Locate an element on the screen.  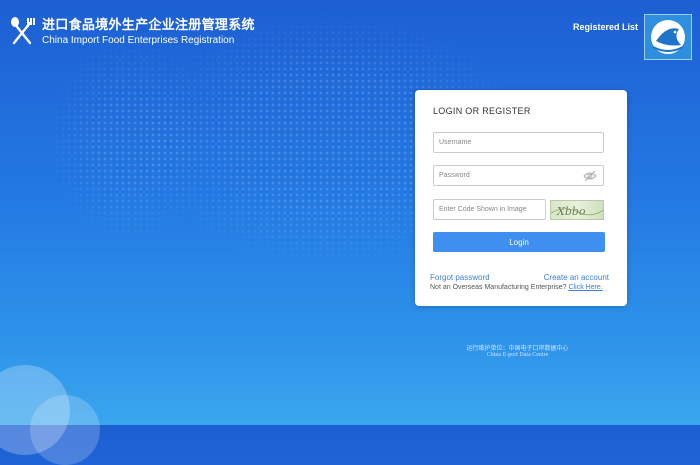
login-button: Login is located at coordinates (519, 242).